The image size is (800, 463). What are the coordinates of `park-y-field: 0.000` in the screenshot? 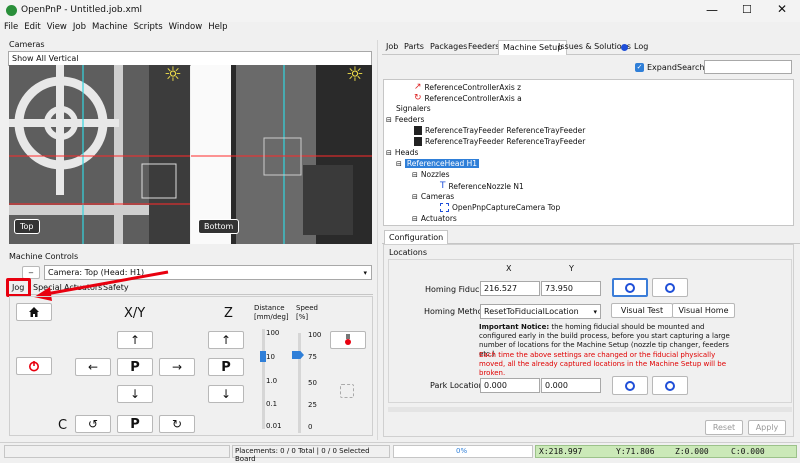 It's located at (571, 385).